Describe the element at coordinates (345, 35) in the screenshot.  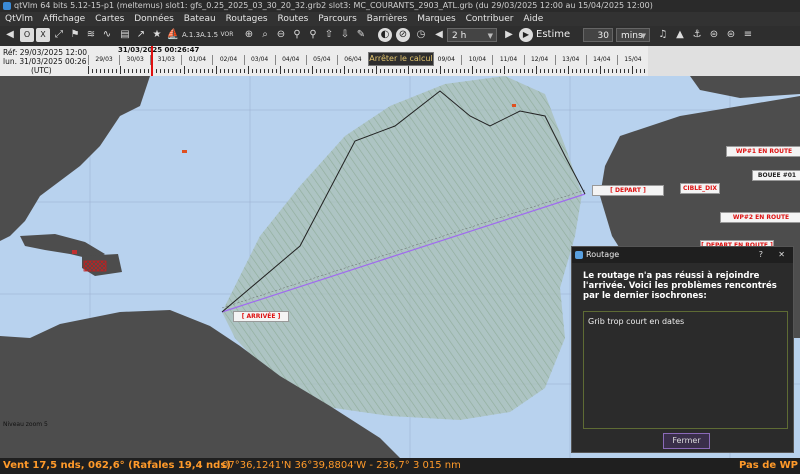
I see `route-end-icon: ⇩` at that location.